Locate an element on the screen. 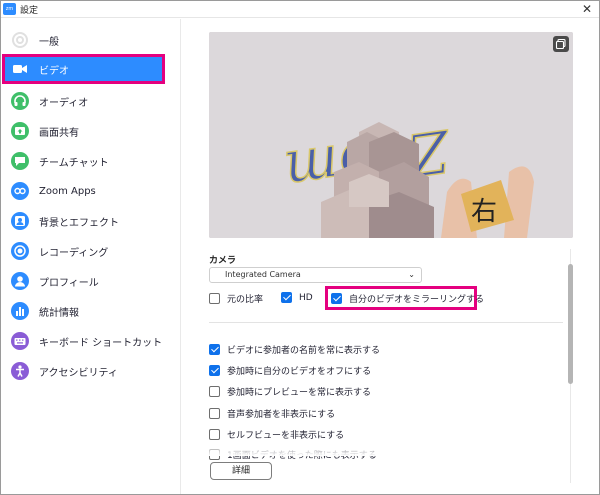 The height and width of the screenshot is (495, 600). sidebar-item-label: 背景とエフェクト is located at coordinates (79, 223).